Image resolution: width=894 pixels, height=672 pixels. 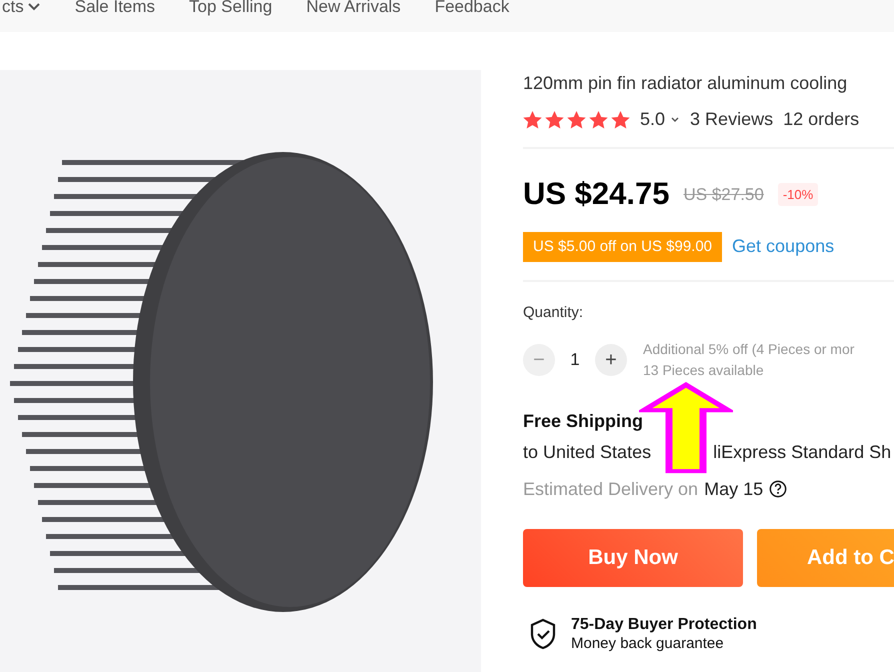 I want to click on availability-text: 13 Pieces available, so click(x=704, y=370).